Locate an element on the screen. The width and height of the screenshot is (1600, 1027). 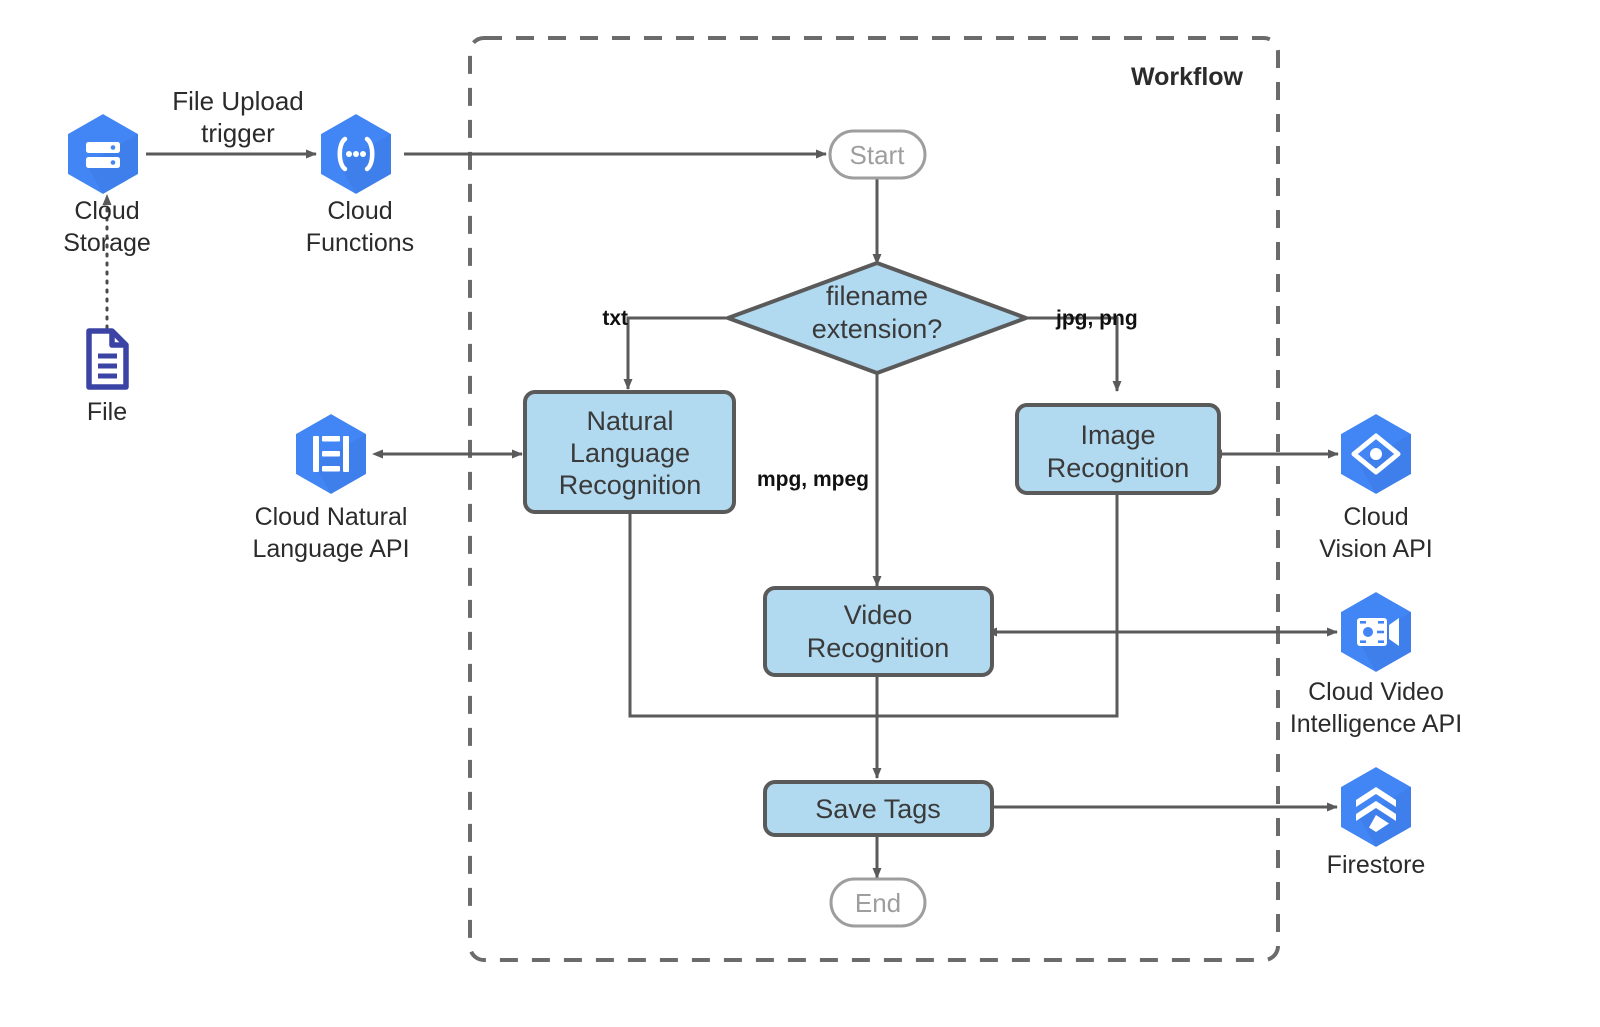
cloud-functions-dots is located at coordinates (356, 154).